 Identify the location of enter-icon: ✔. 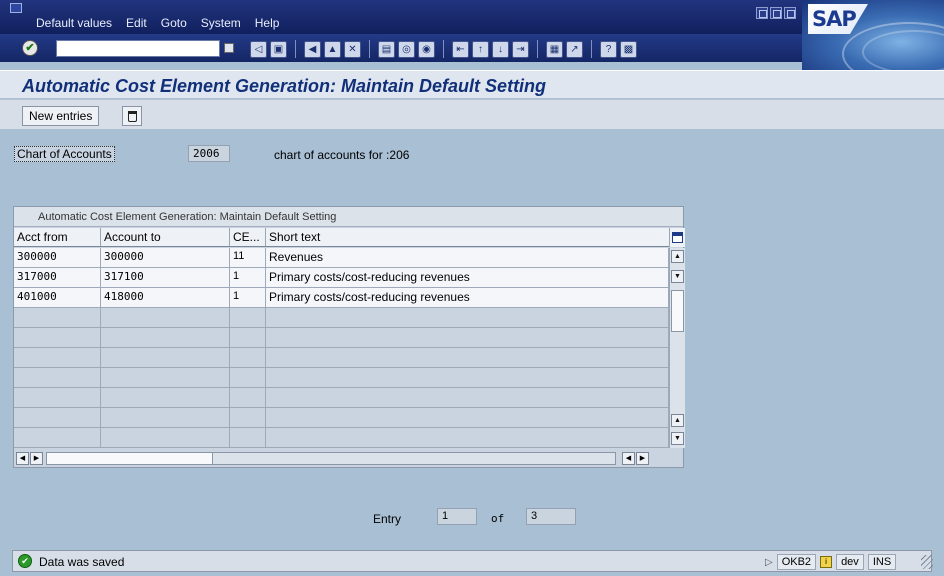
(30, 48).